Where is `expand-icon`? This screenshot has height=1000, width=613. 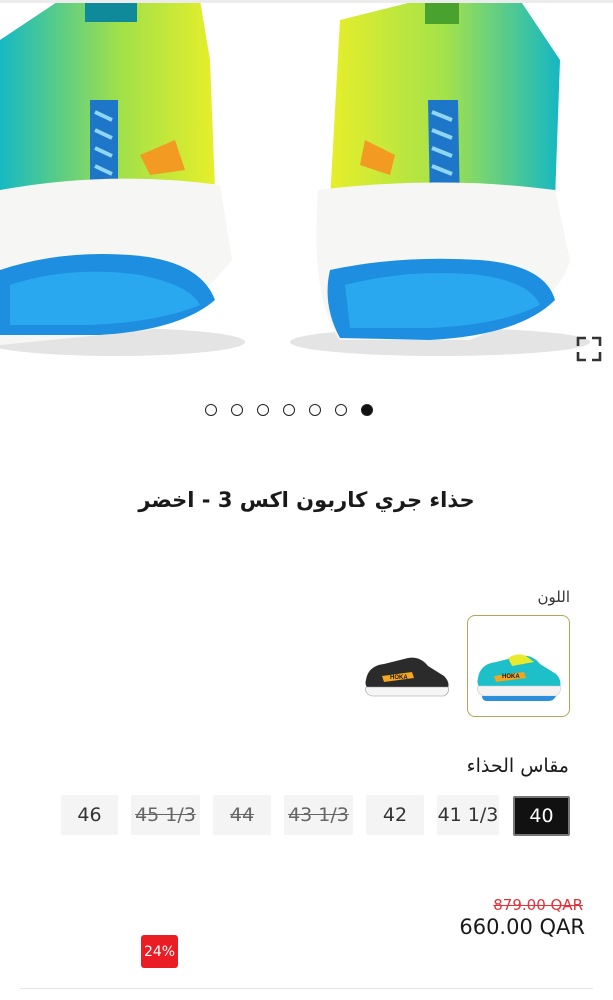
expand-icon is located at coordinates (589, 349).